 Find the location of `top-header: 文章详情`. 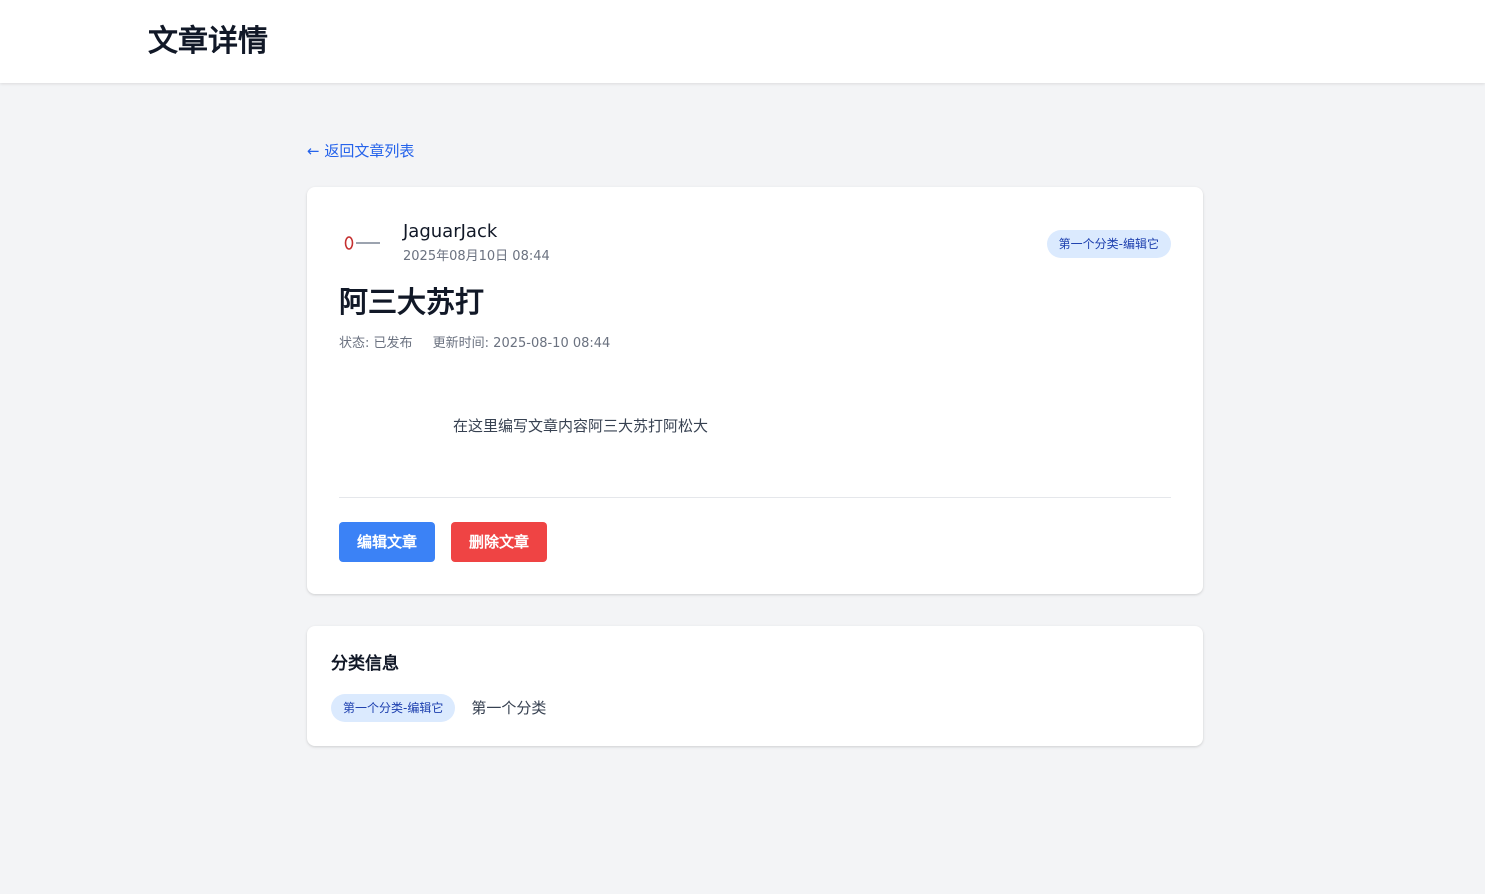

top-header: 文章详情 is located at coordinates (742, 41).